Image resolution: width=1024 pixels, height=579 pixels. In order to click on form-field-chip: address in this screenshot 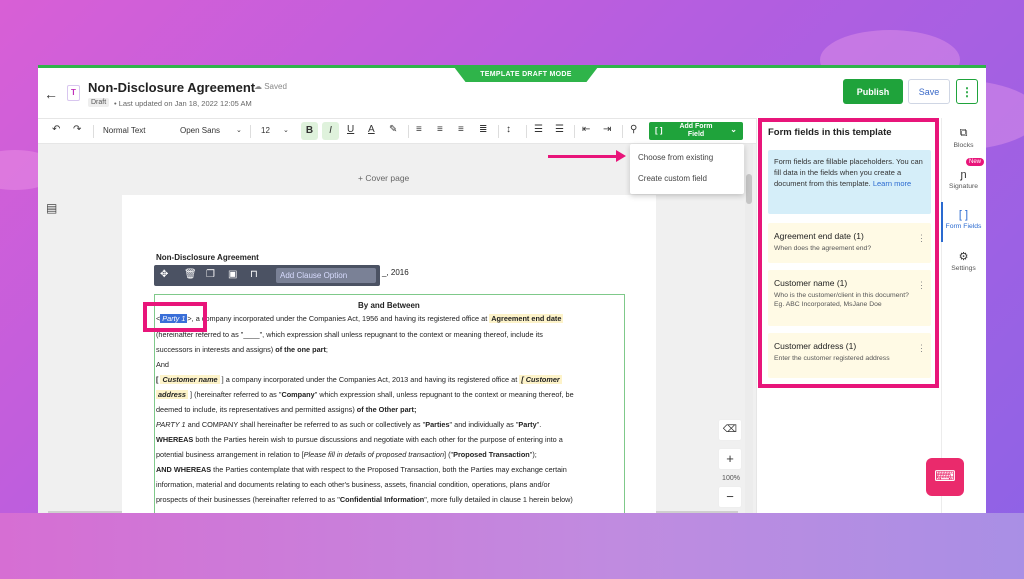, I will do `click(172, 394)`.